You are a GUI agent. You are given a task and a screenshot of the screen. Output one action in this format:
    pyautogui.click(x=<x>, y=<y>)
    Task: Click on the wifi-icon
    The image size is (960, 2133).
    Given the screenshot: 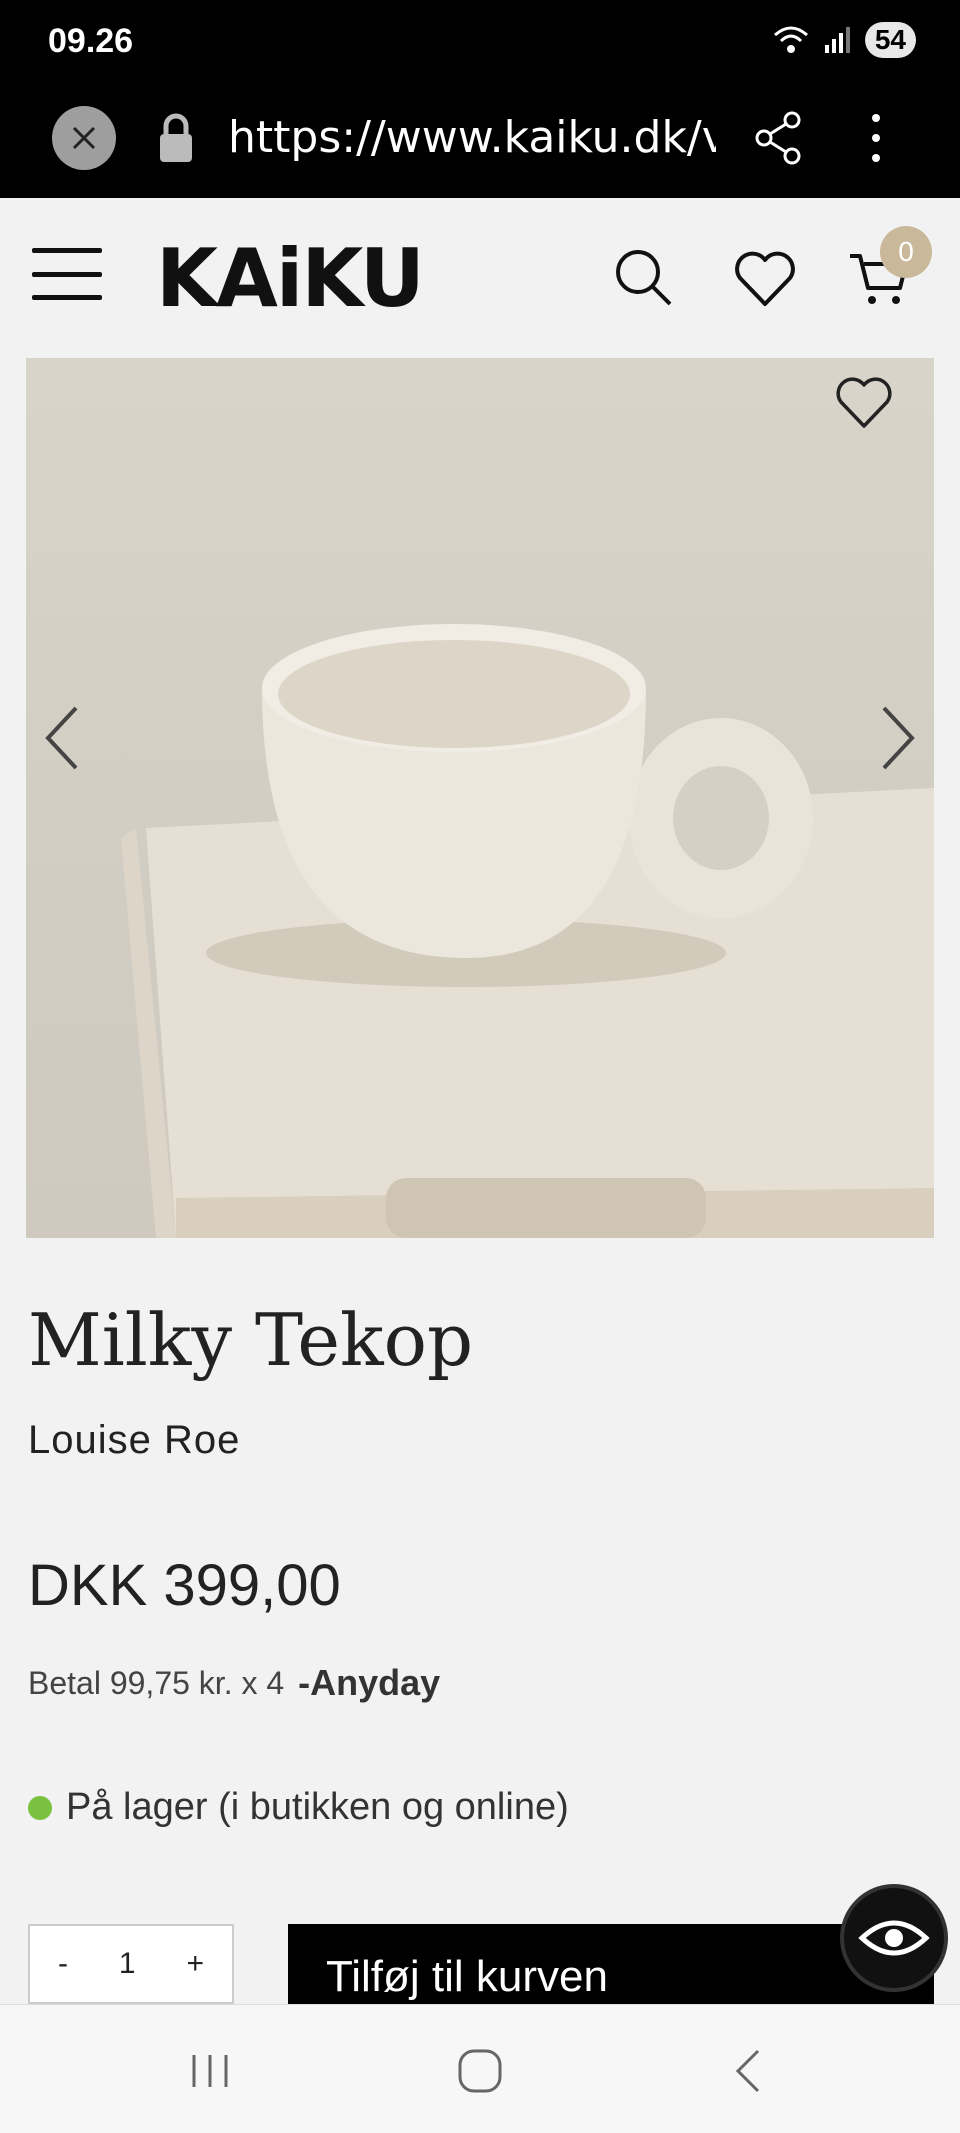 What is the action you would take?
    pyautogui.click(x=790, y=39)
    